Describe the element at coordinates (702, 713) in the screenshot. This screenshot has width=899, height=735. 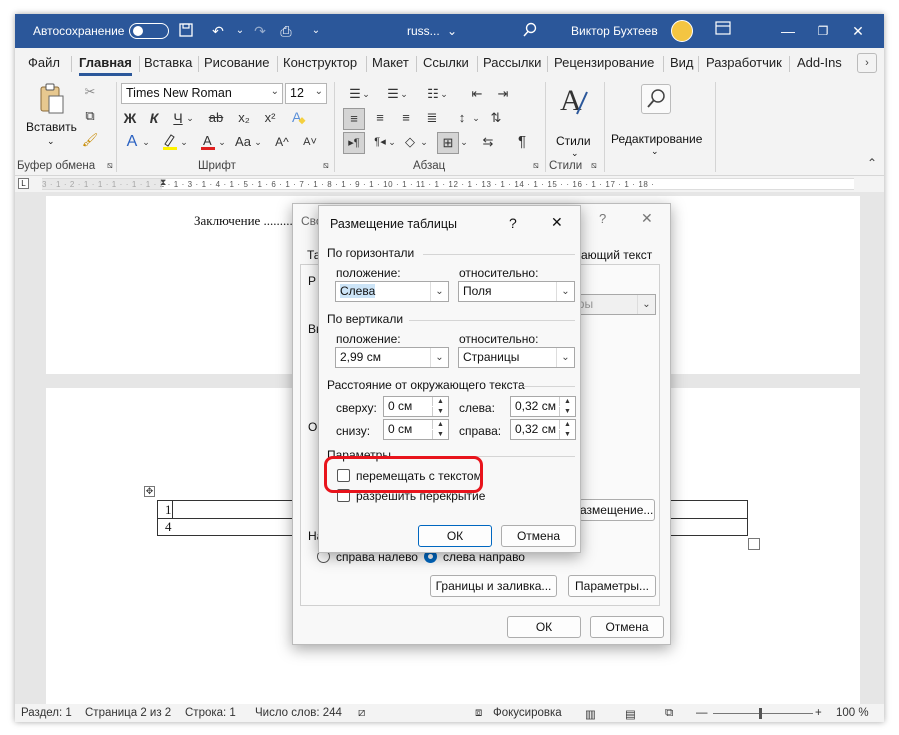
I see `zoom-out-icon: —` at that location.